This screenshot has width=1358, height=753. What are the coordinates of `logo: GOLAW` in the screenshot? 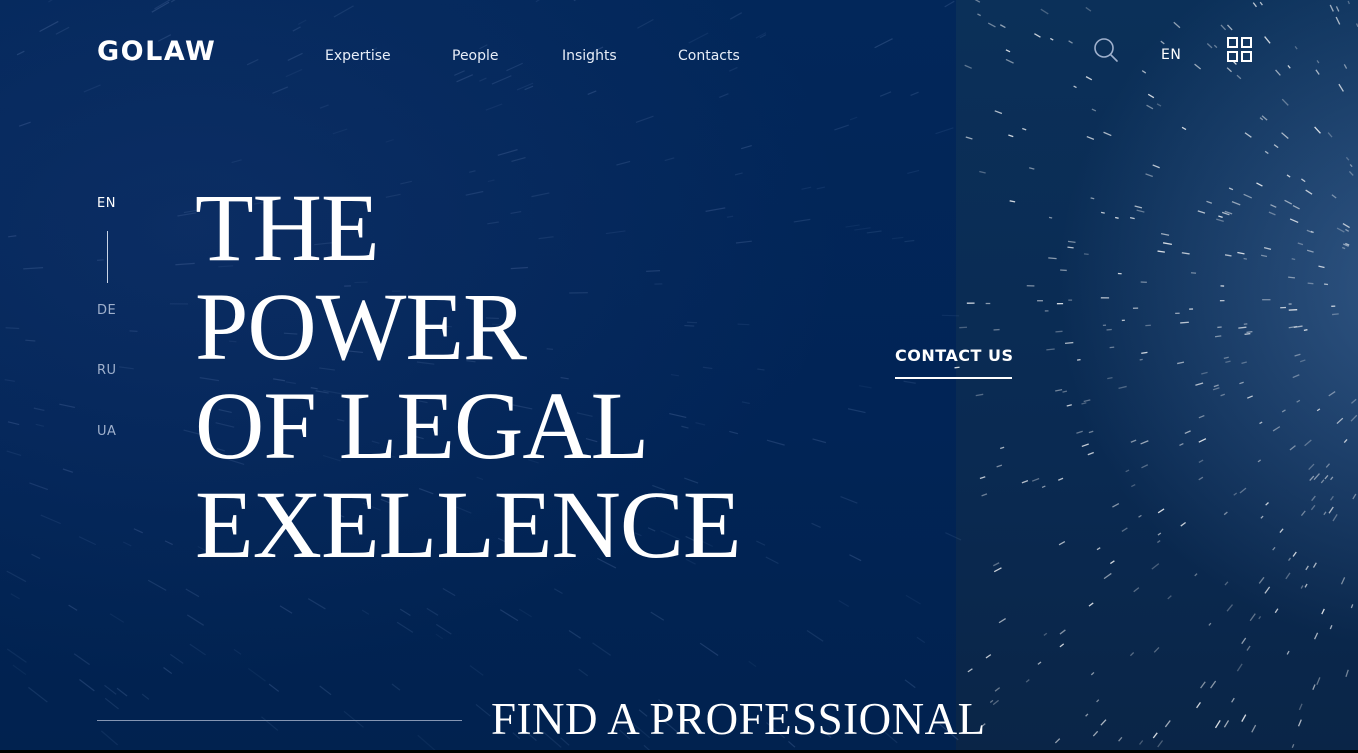 It's located at (156, 51).